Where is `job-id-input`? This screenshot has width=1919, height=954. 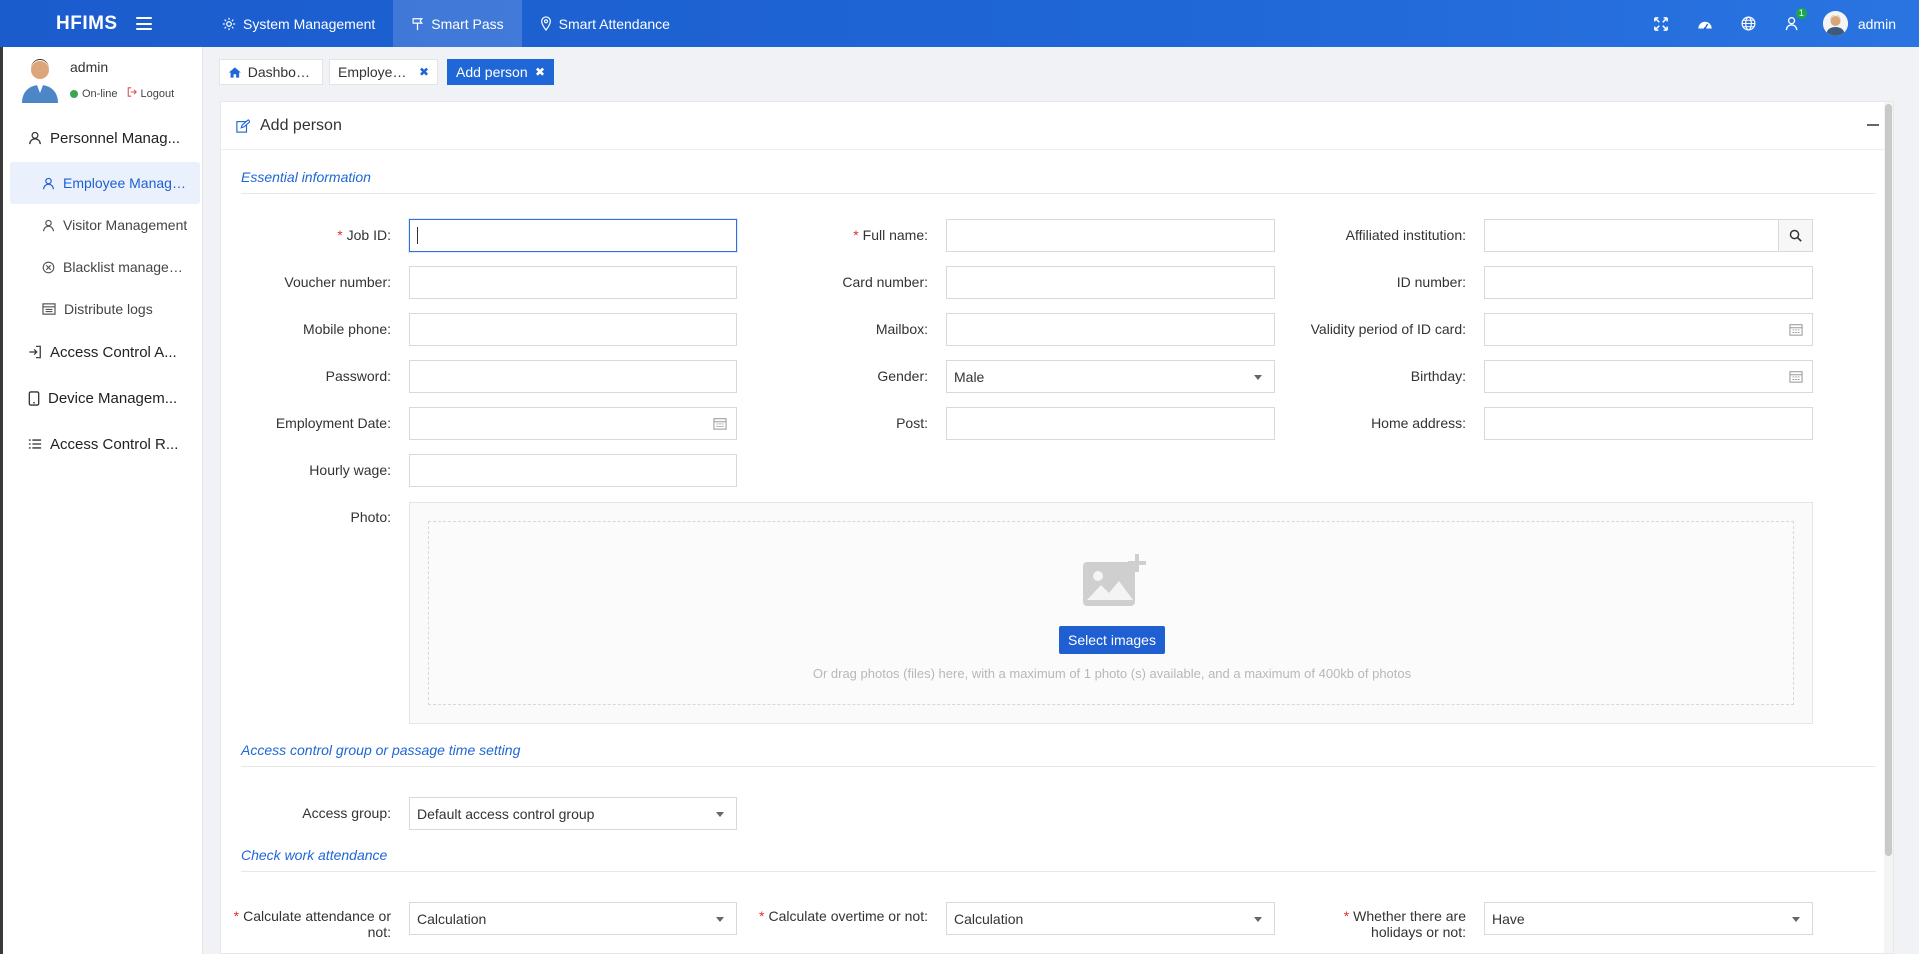 job-id-input is located at coordinates (573, 235).